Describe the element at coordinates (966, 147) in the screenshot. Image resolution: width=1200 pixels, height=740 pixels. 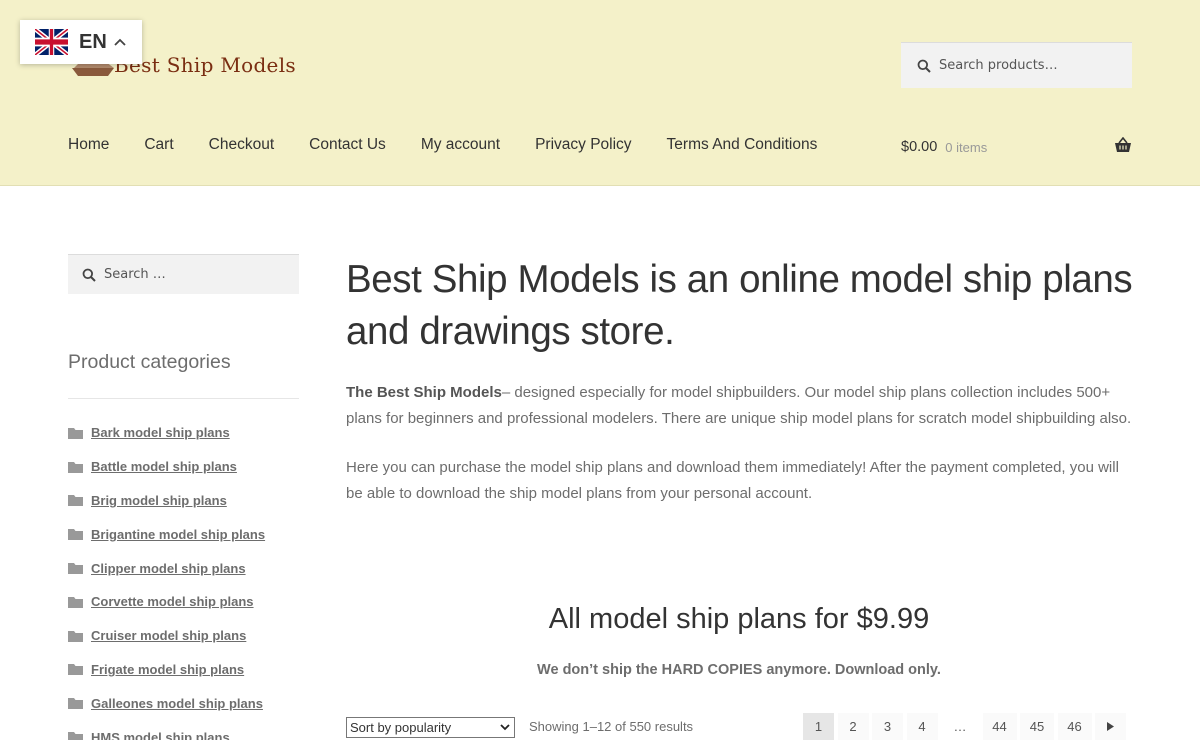
I see `cart-count: 0 items` at that location.